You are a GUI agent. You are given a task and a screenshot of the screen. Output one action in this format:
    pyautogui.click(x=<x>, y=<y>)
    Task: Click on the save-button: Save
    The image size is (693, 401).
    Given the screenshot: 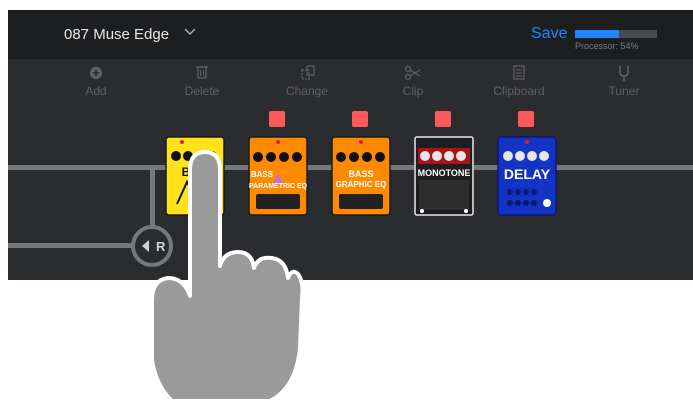 What is the action you would take?
    pyautogui.click(x=549, y=34)
    